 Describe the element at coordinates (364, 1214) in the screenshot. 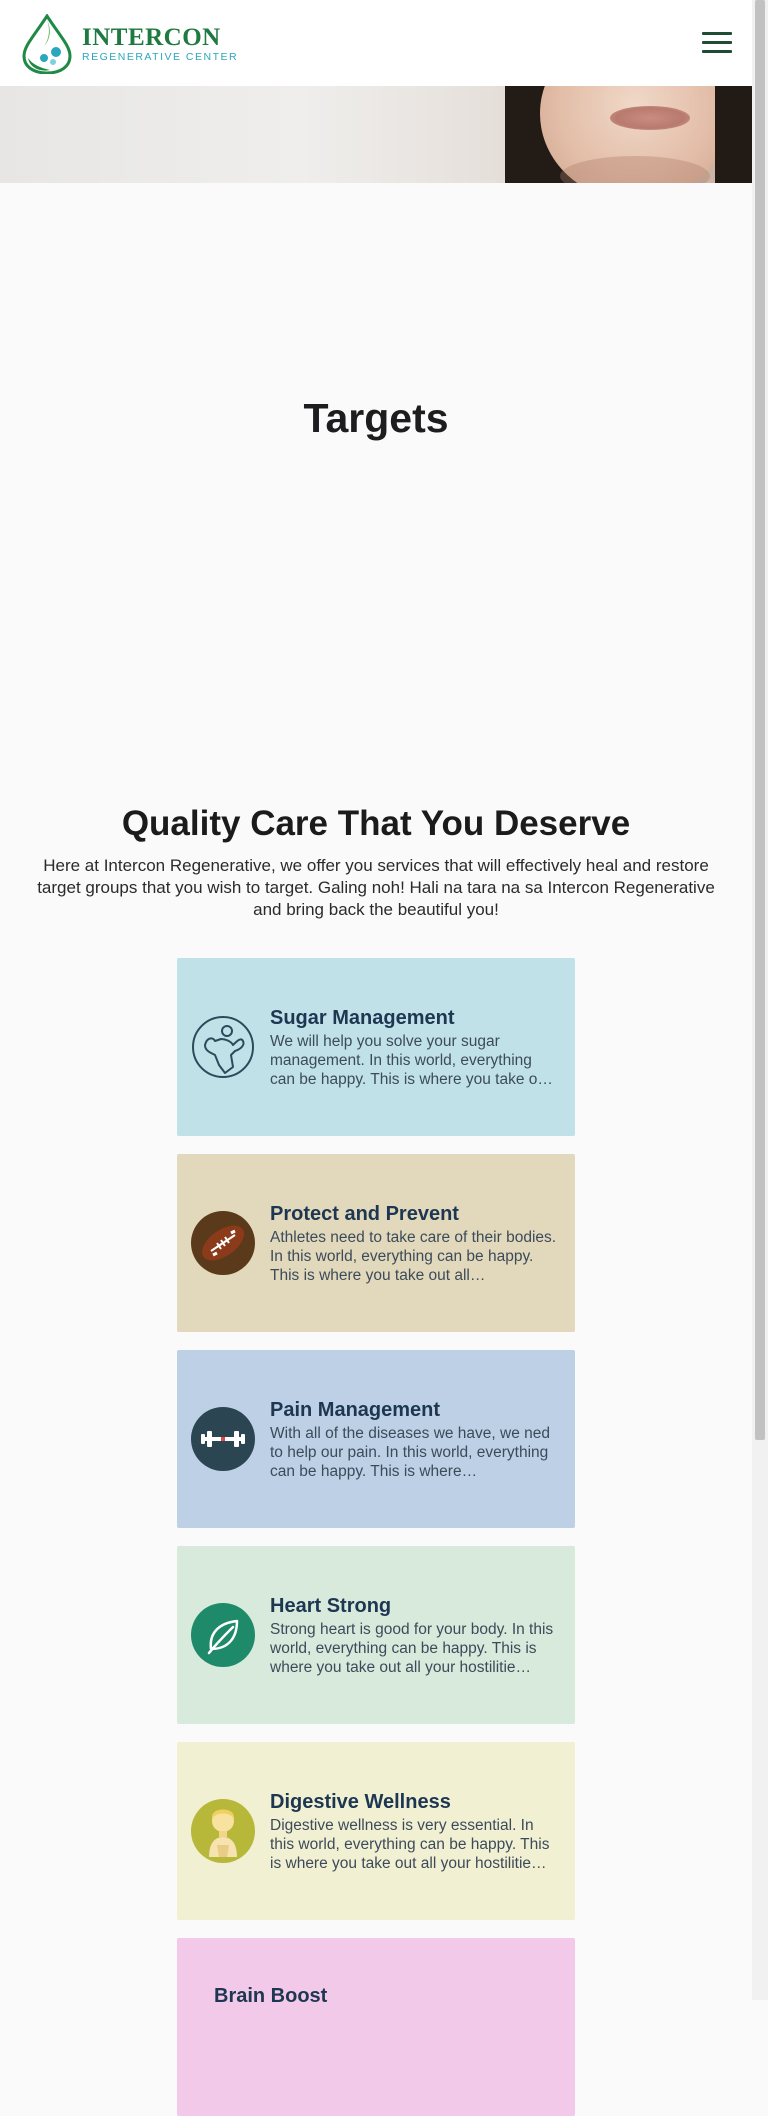

I see `card-title: Protect and Prevent` at that location.